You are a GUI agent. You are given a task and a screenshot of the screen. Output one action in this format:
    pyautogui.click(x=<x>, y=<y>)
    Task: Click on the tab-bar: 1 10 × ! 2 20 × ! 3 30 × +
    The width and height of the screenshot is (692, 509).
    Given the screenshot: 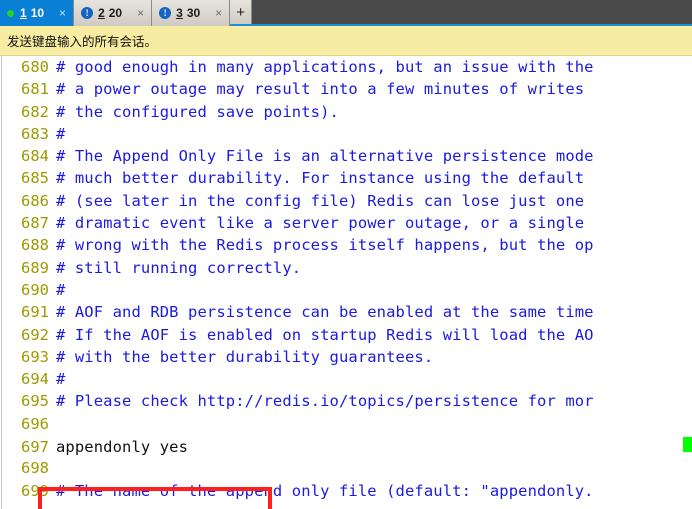 What is the action you would take?
    pyautogui.click(x=346, y=13)
    